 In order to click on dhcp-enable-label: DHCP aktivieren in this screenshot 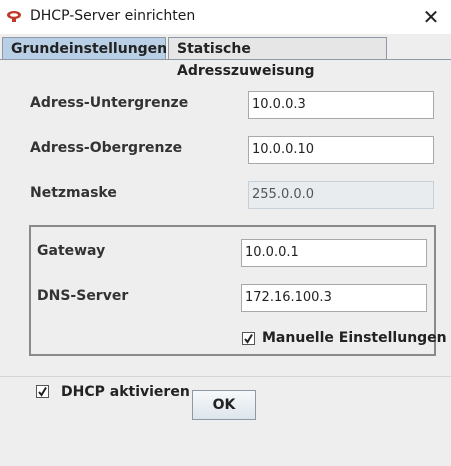, I will do `click(125, 392)`.